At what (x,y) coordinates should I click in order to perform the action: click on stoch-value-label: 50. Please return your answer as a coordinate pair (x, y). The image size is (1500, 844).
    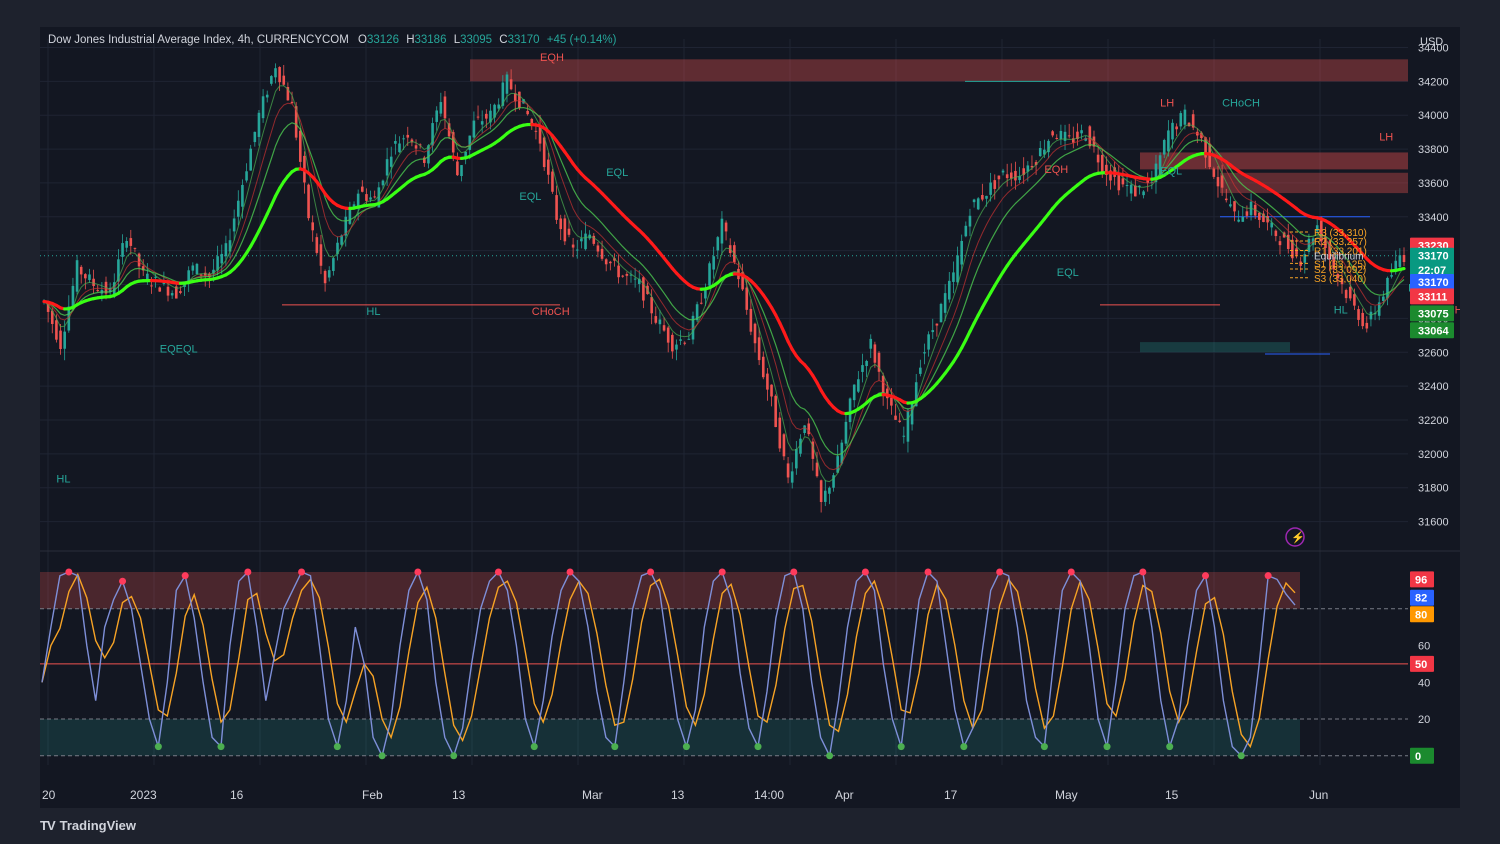
    Looking at the image, I should click on (1421, 665).